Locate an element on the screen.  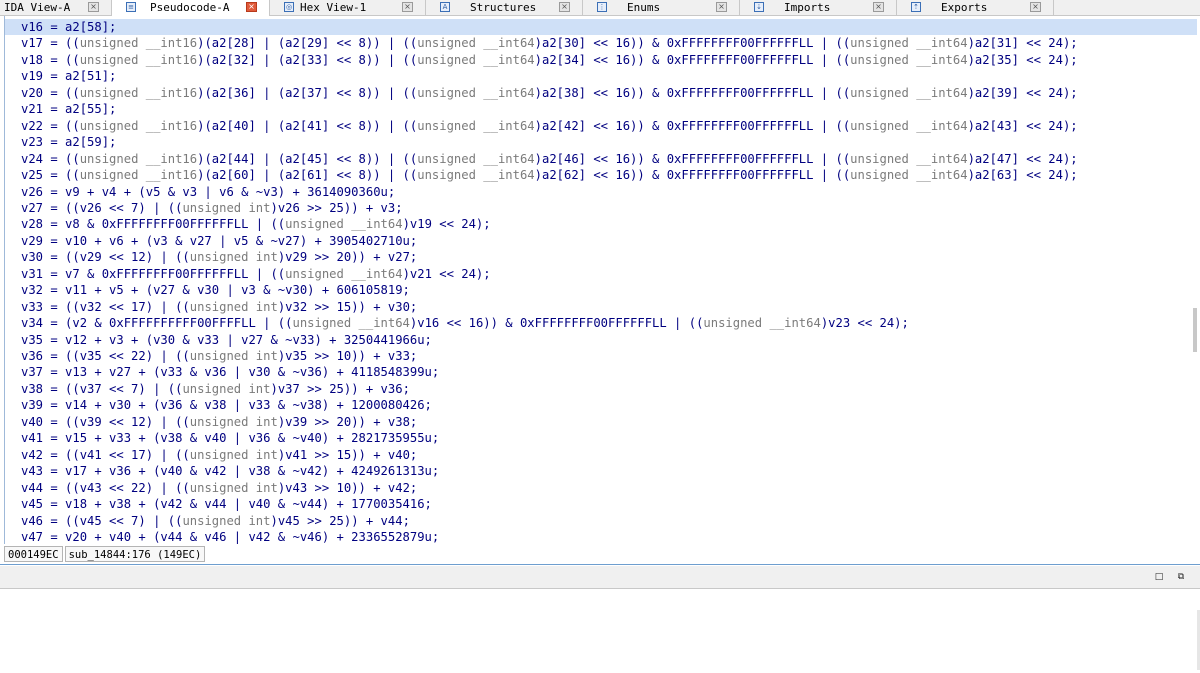
vertical-scrollbar is located at coordinates (1195, 330).